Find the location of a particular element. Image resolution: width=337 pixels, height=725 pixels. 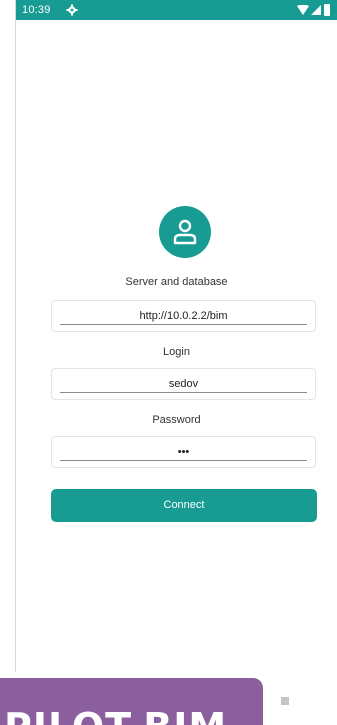

wifi-icon is located at coordinates (303, 10).